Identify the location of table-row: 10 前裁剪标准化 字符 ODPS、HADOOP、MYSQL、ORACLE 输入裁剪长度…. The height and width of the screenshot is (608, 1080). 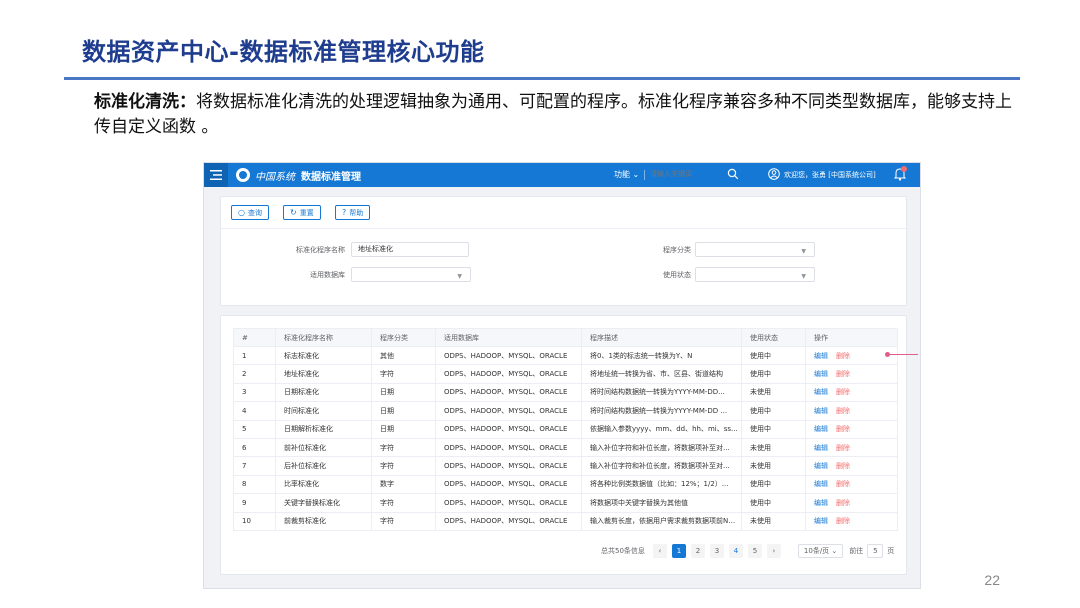
(565, 521).